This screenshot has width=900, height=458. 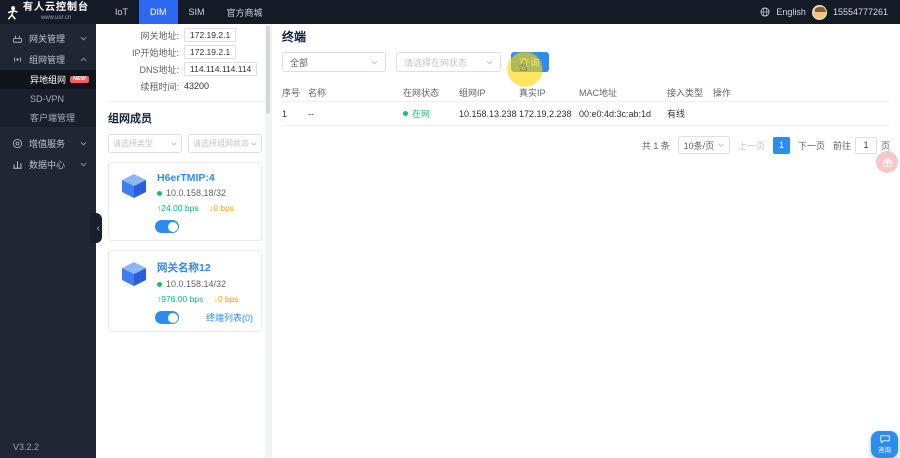 What do you see at coordinates (294, 37) in the screenshot?
I see `terminal-title: 终端` at bounding box center [294, 37].